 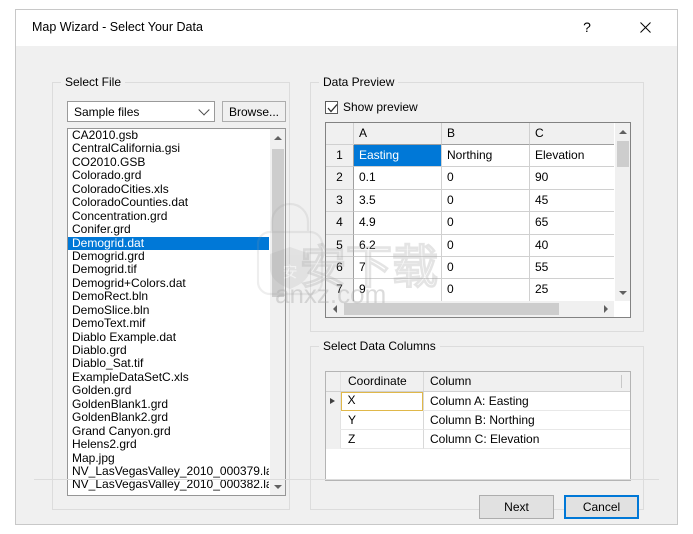 What do you see at coordinates (572, 290) in the screenshot?
I see `preview-cell: 25` at bounding box center [572, 290].